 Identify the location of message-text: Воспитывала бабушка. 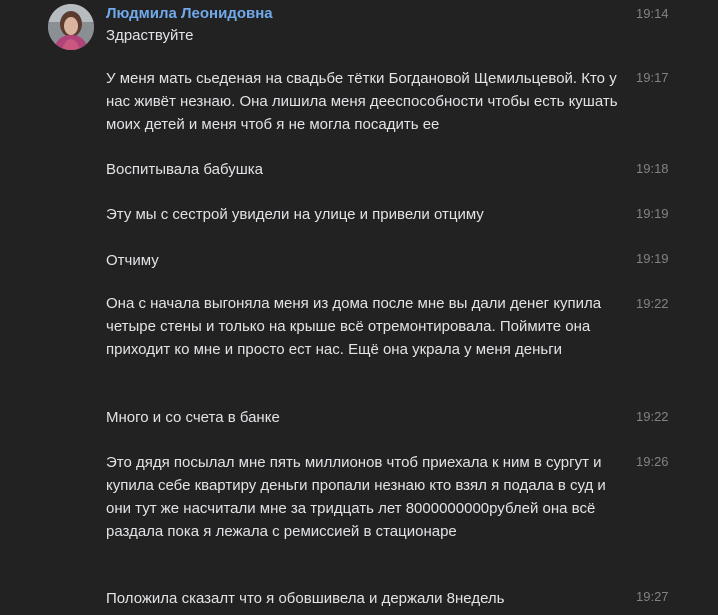
(185, 169).